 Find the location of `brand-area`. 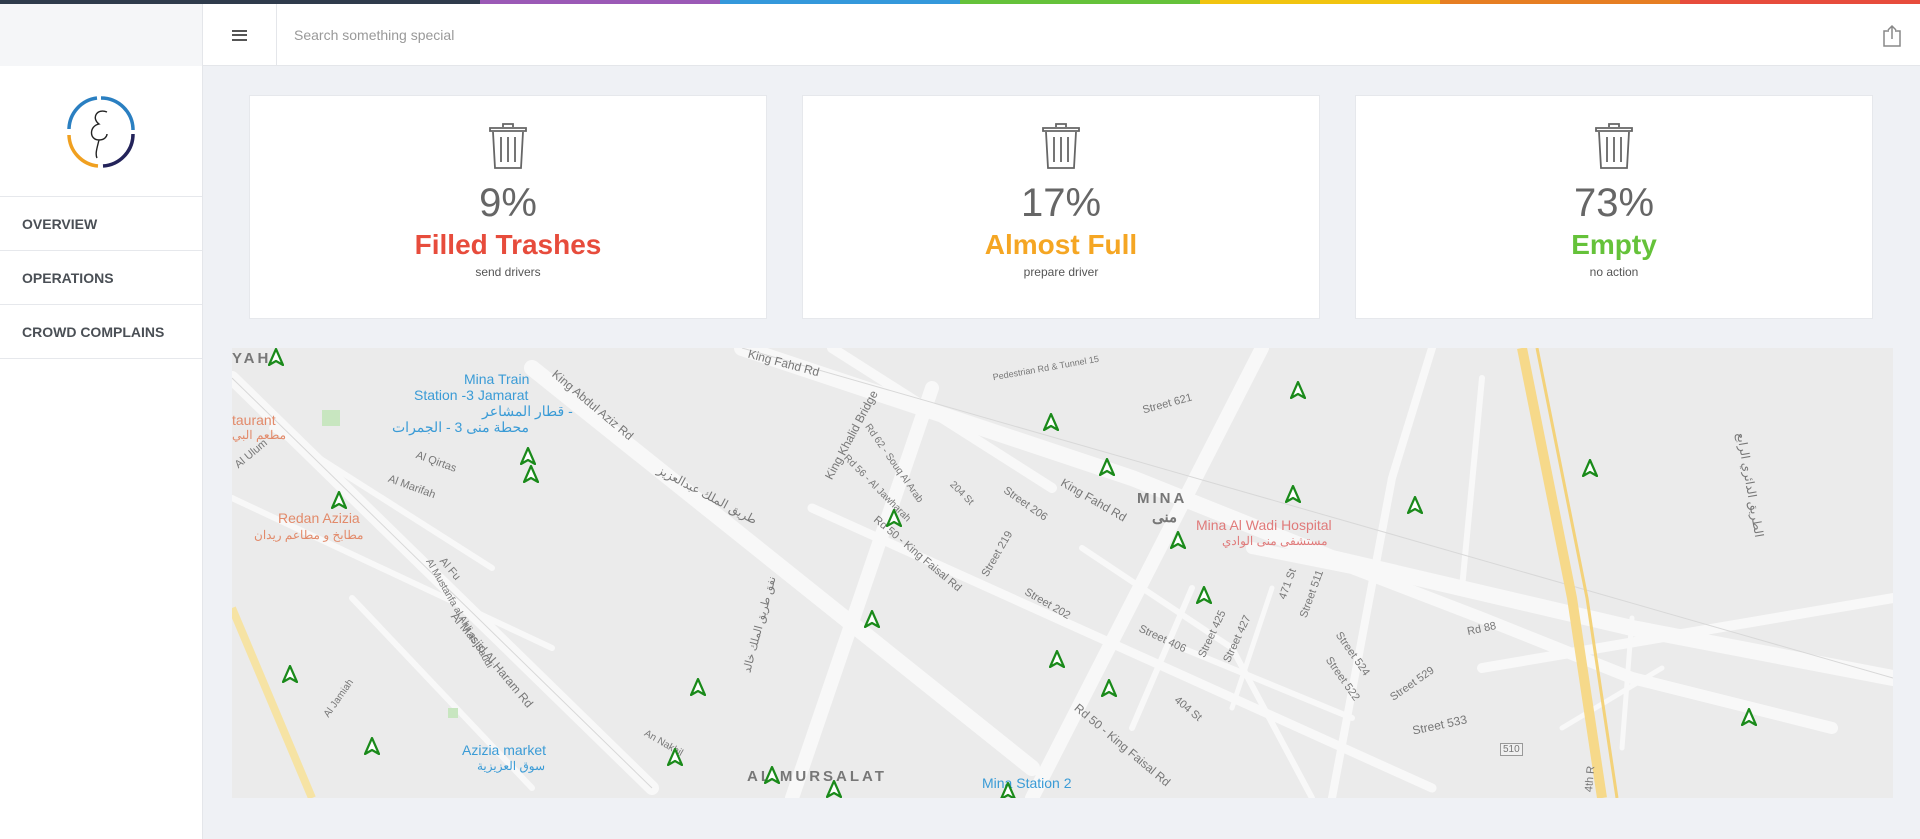

brand-area is located at coordinates (101, 35).